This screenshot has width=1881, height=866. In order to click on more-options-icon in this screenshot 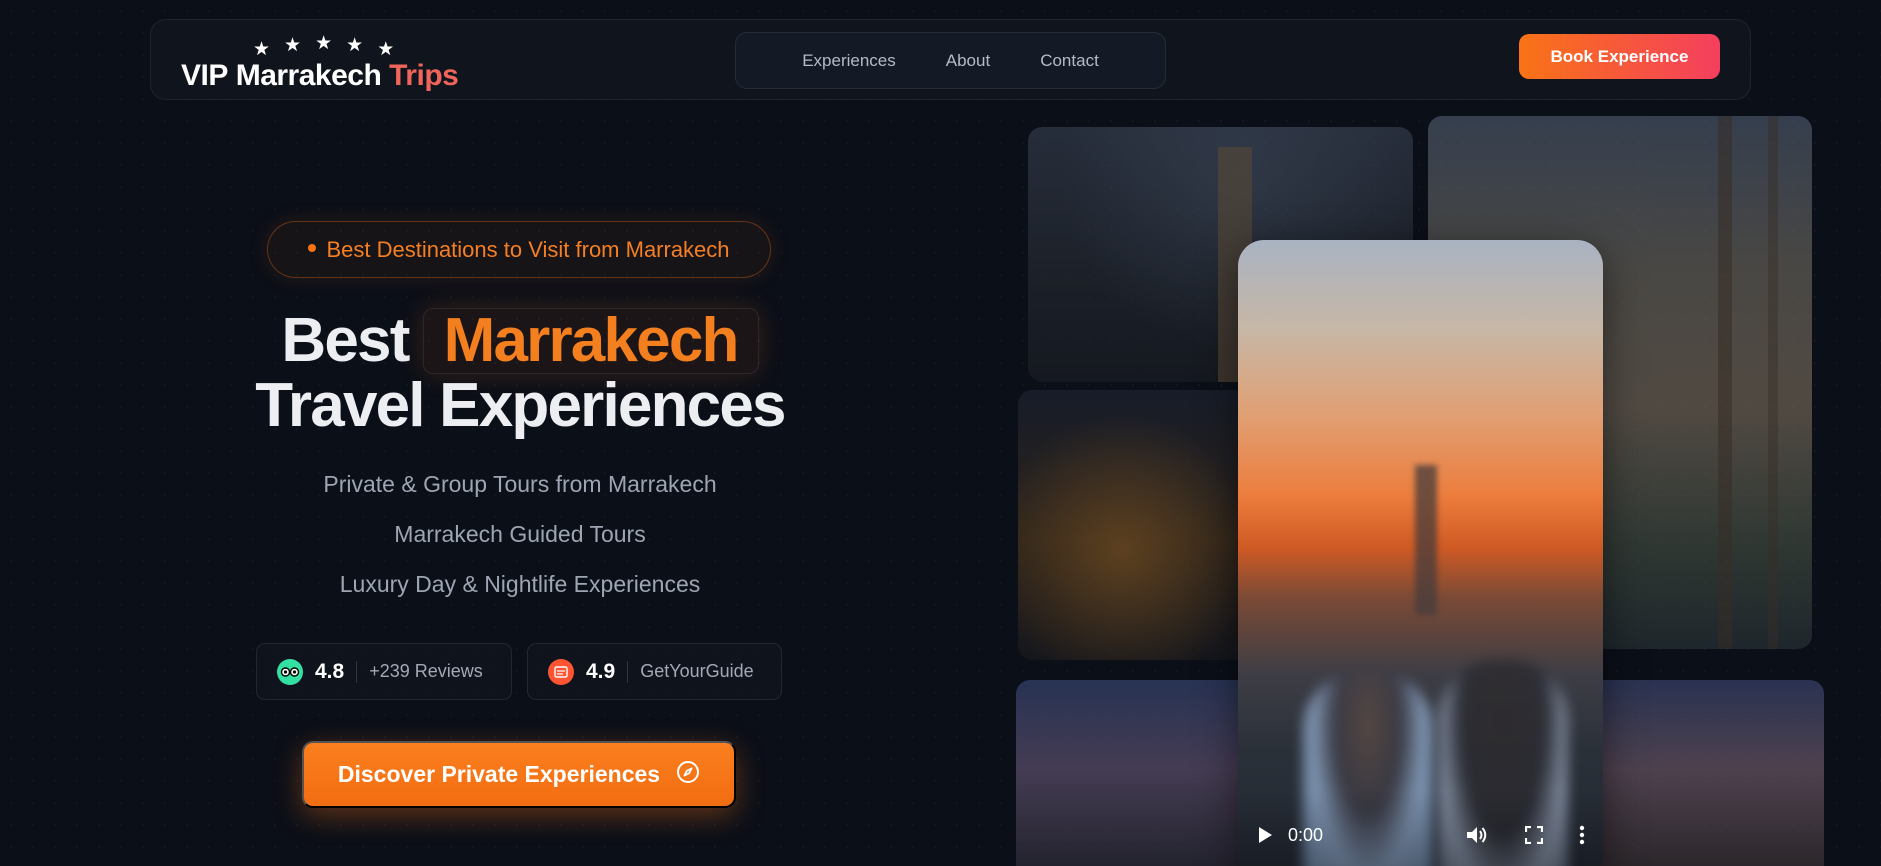, I will do `click(1582, 835)`.